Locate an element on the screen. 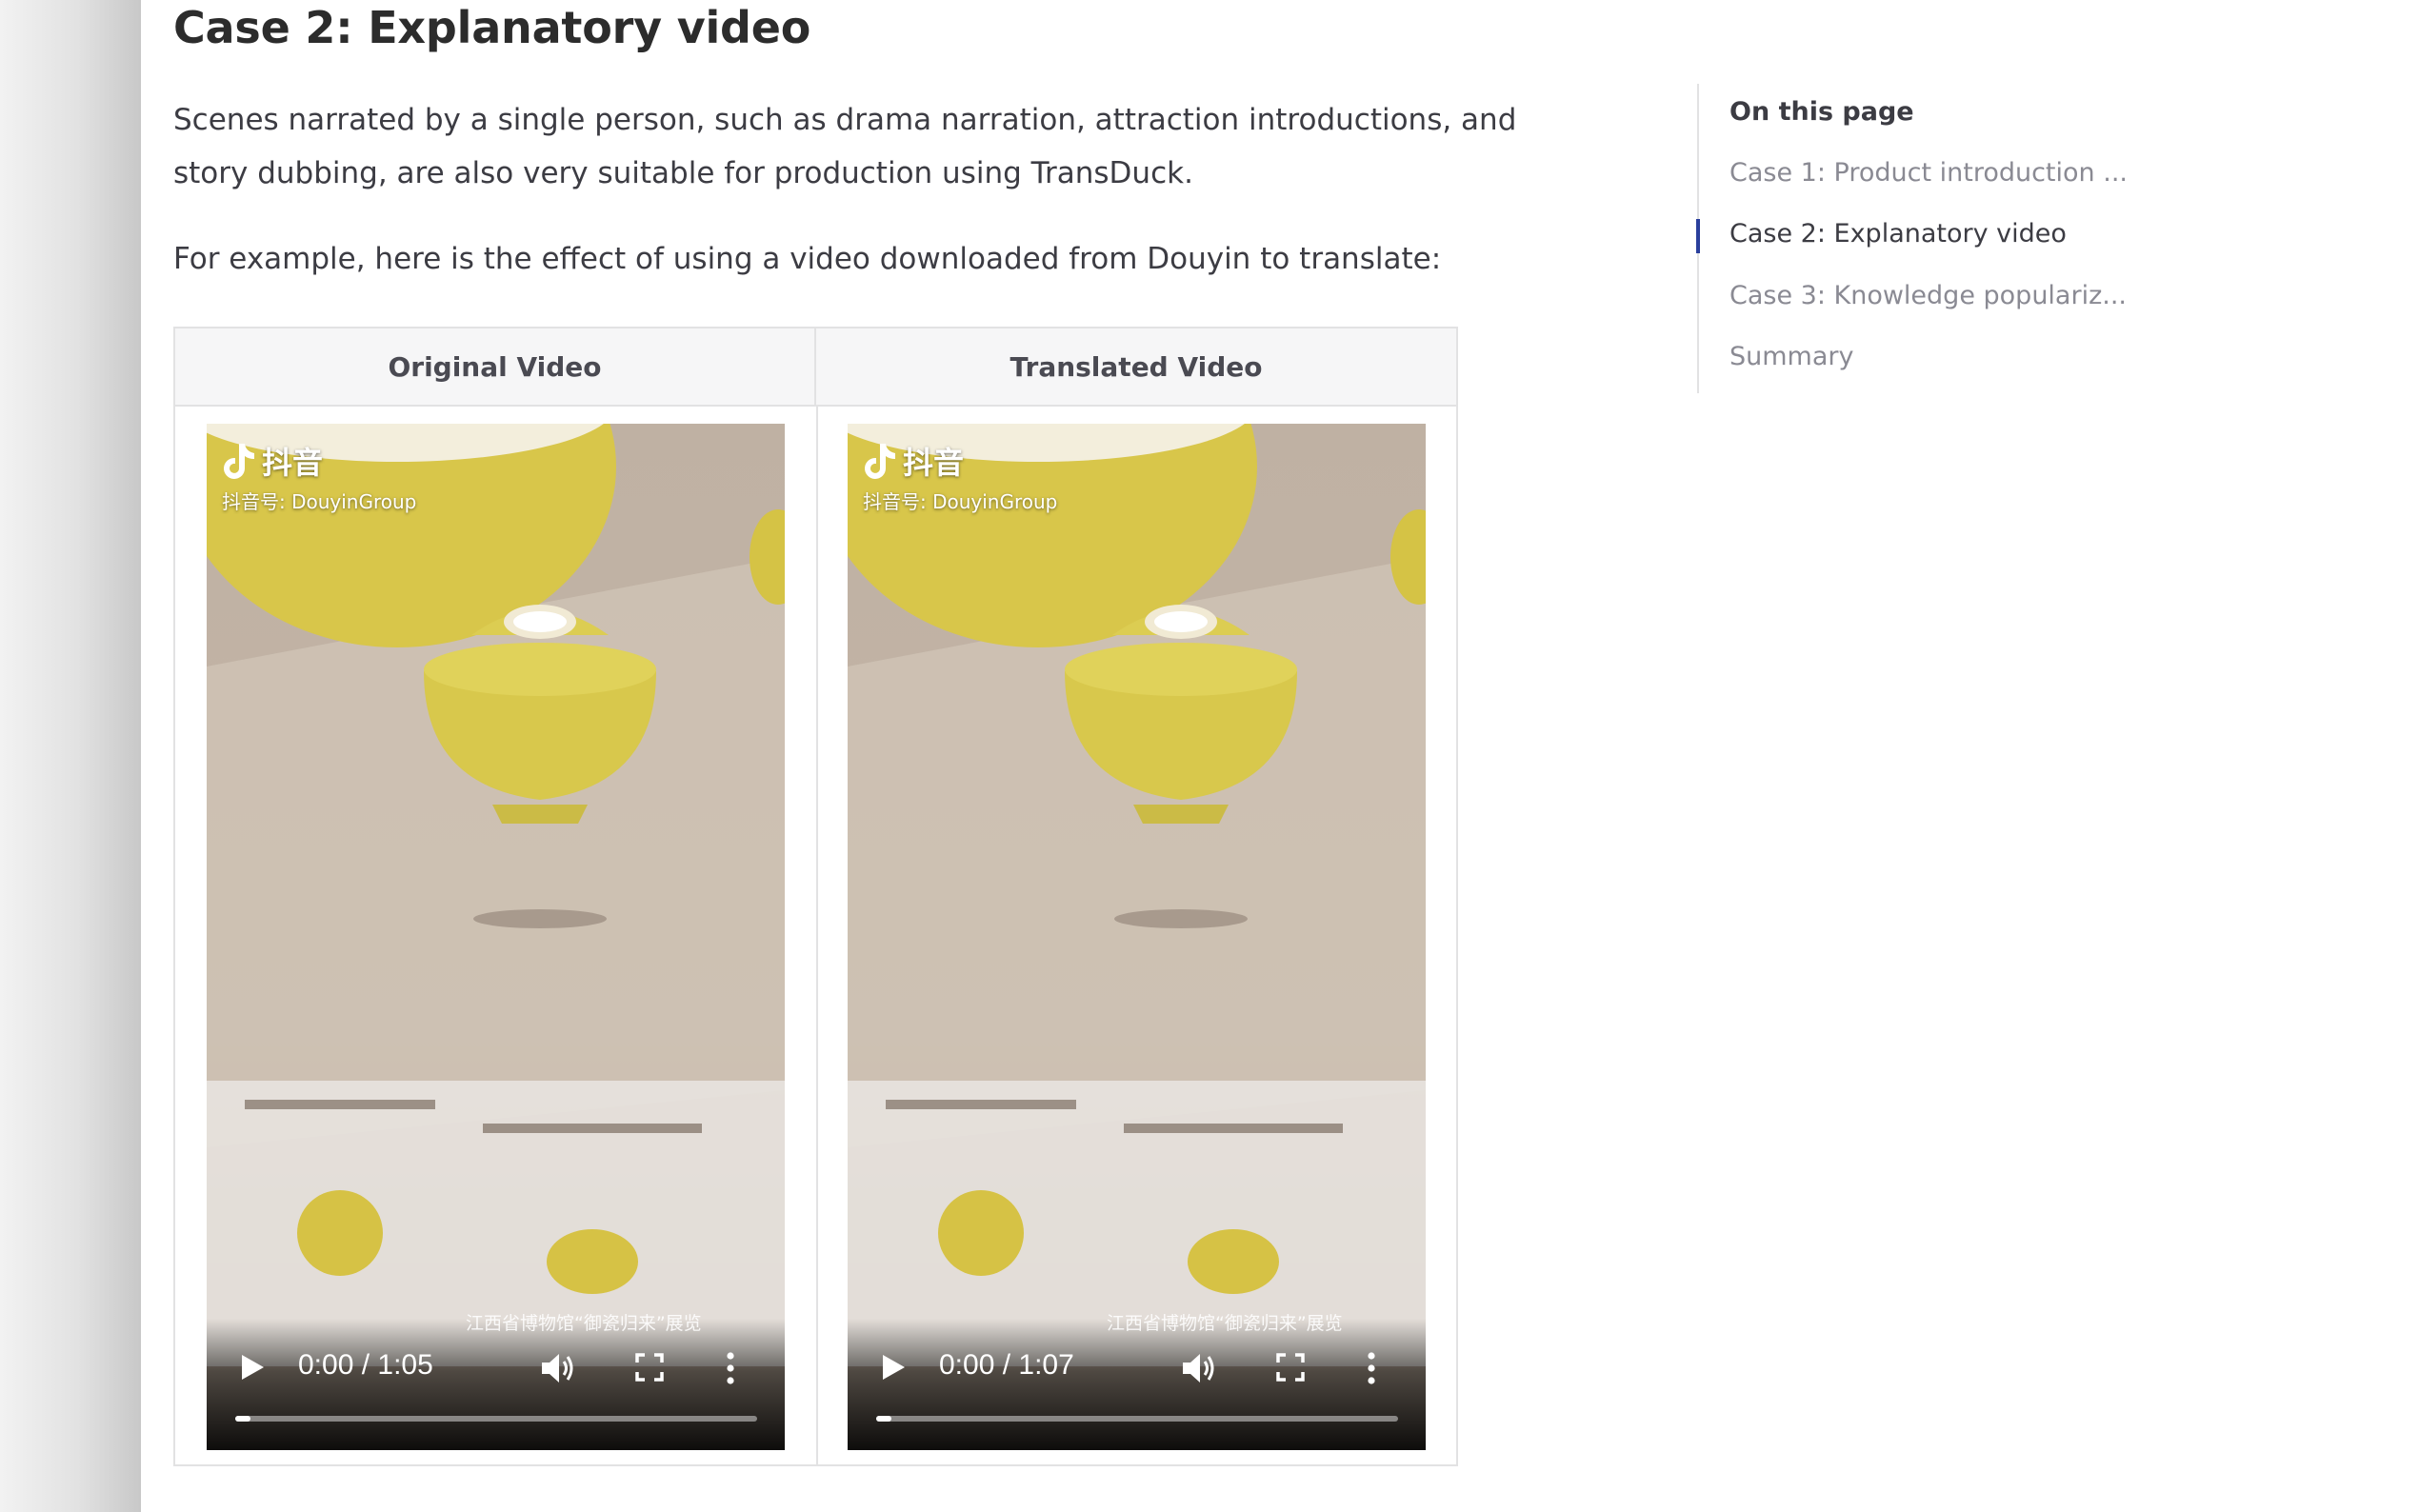 This screenshot has width=2419, height=1512. toc-title: On this page is located at coordinates (1821, 112).